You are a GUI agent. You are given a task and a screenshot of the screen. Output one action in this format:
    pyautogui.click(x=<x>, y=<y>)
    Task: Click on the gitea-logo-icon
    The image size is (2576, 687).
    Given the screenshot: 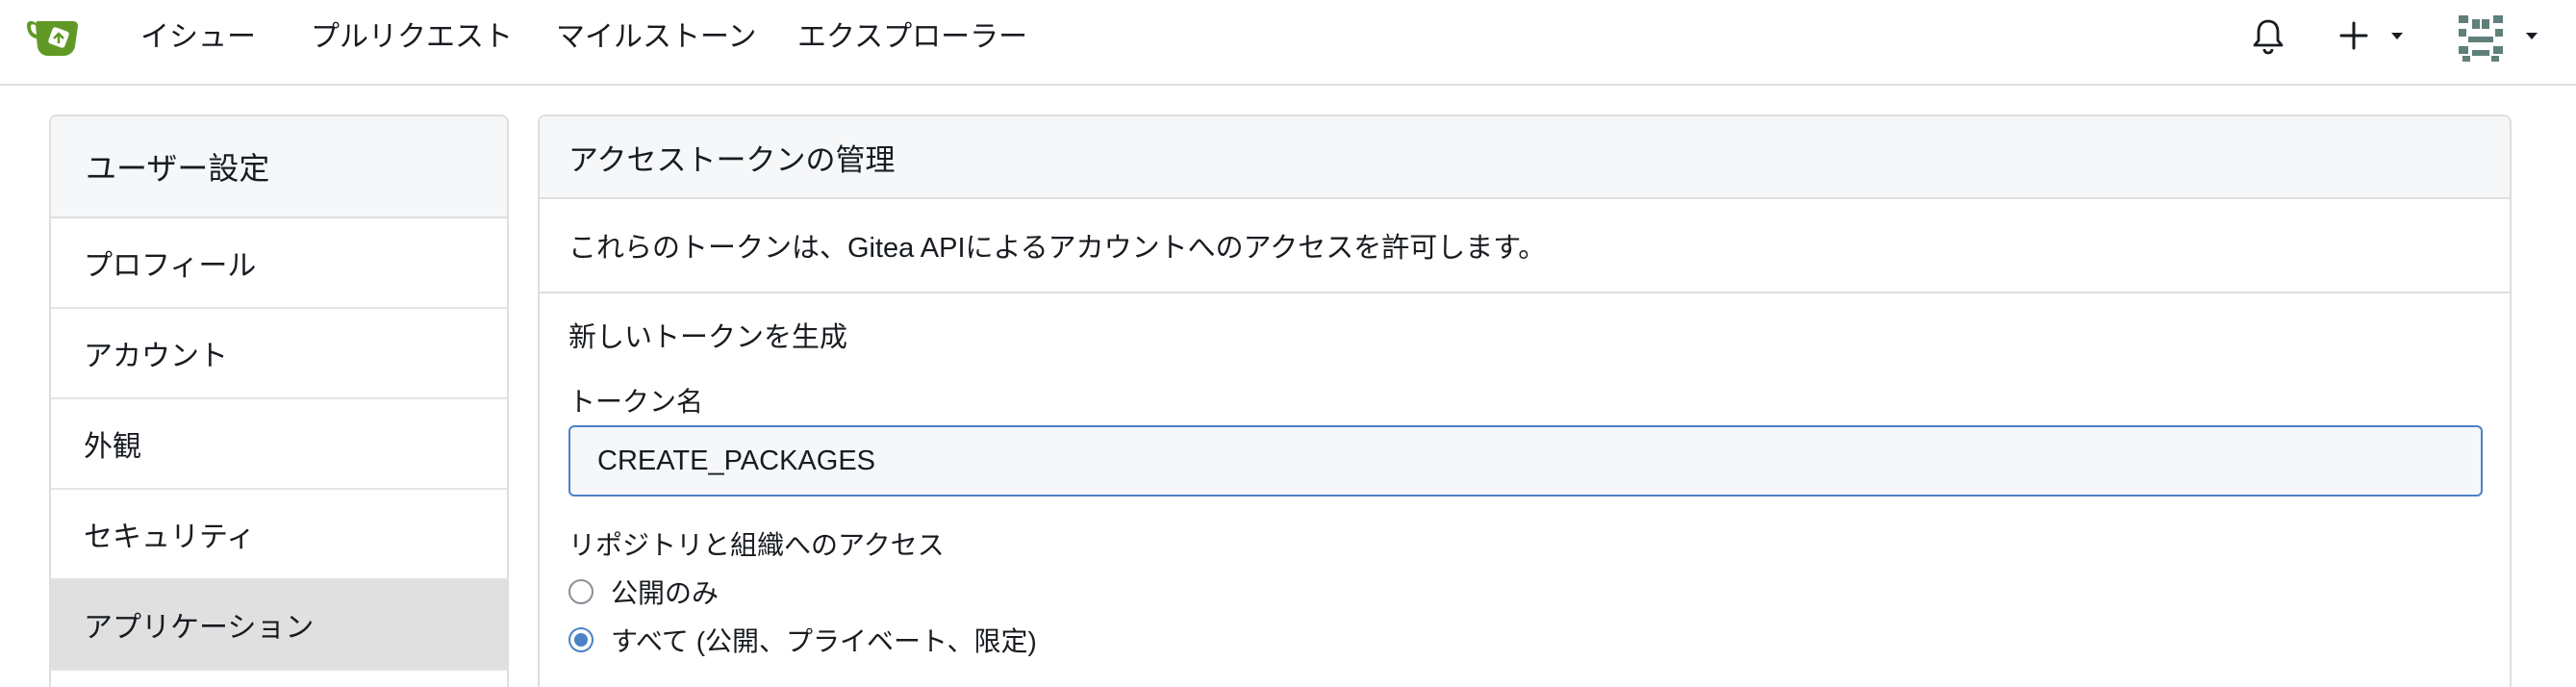 What is the action you would take?
    pyautogui.click(x=53, y=37)
    